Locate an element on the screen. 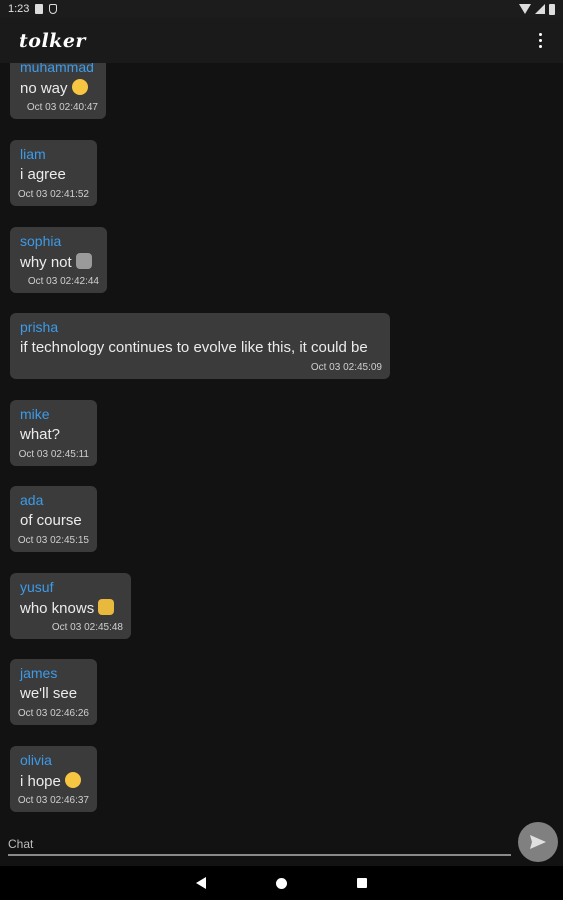  message-text: what? is located at coordinates (40, 434).